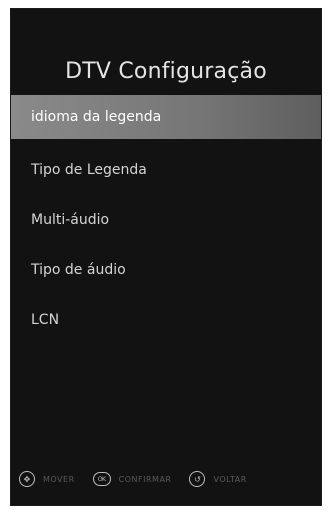  I want to click on dpad-icon: ✥, so click(27, 479).